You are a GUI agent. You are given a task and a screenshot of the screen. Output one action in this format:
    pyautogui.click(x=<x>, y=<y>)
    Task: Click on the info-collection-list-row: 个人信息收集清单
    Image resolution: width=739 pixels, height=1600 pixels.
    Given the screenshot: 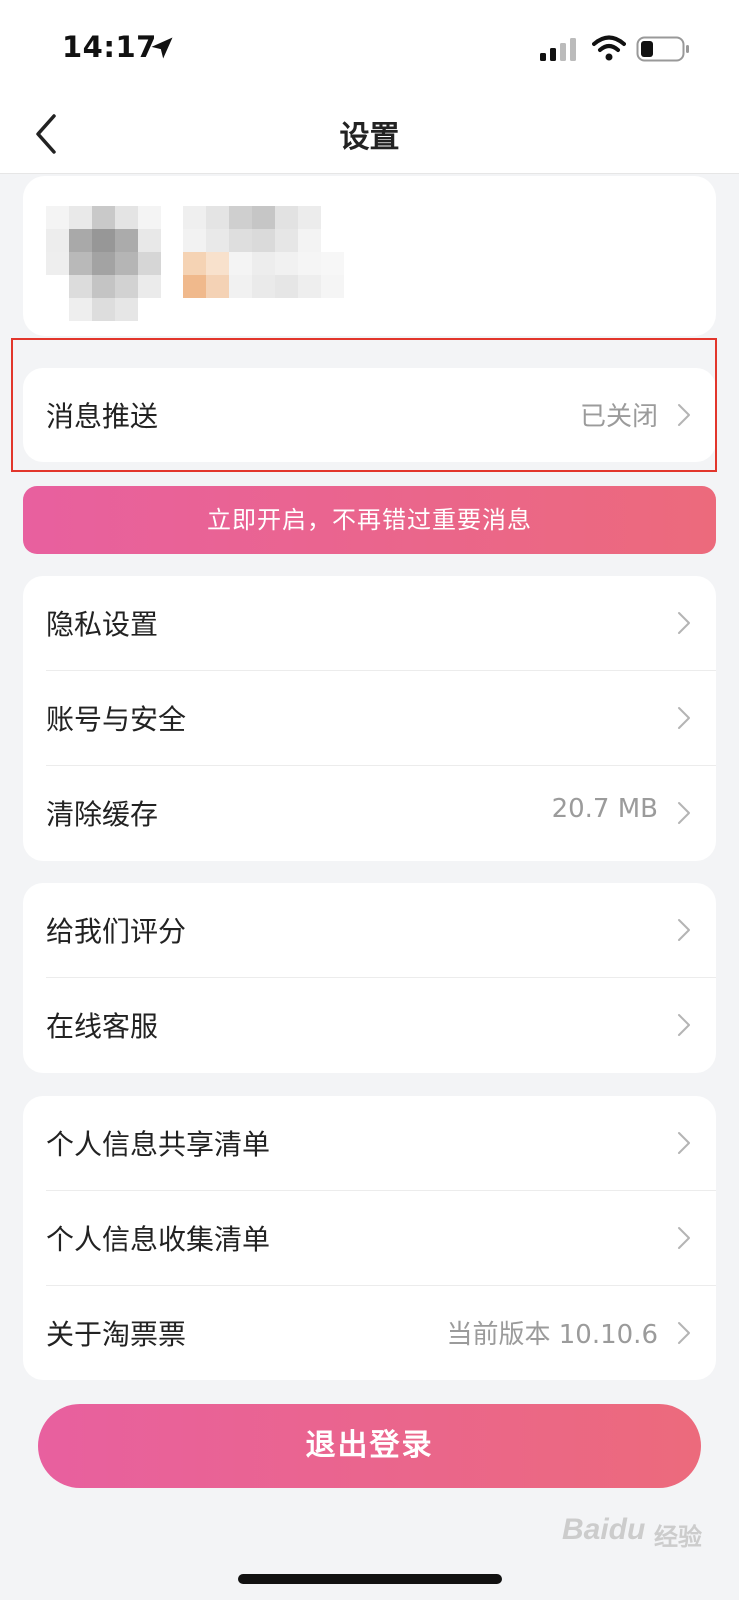 What is the action you would take?
    pyautogui.click(x=369, y=1238)
    